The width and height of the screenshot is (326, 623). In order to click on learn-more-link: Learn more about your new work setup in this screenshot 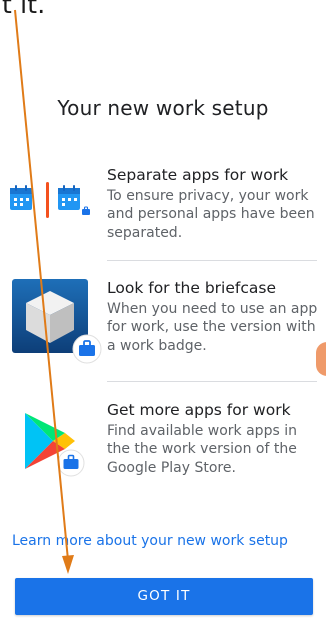, I will do `click(150, 541)`.